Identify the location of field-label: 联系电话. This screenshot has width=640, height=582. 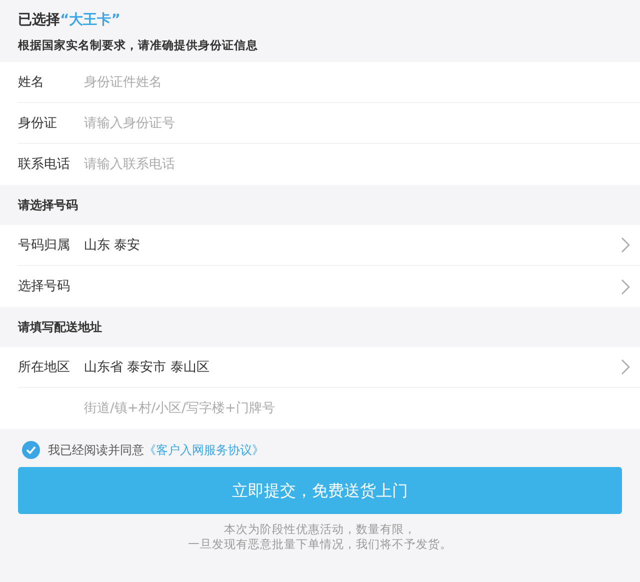
(44, 165).